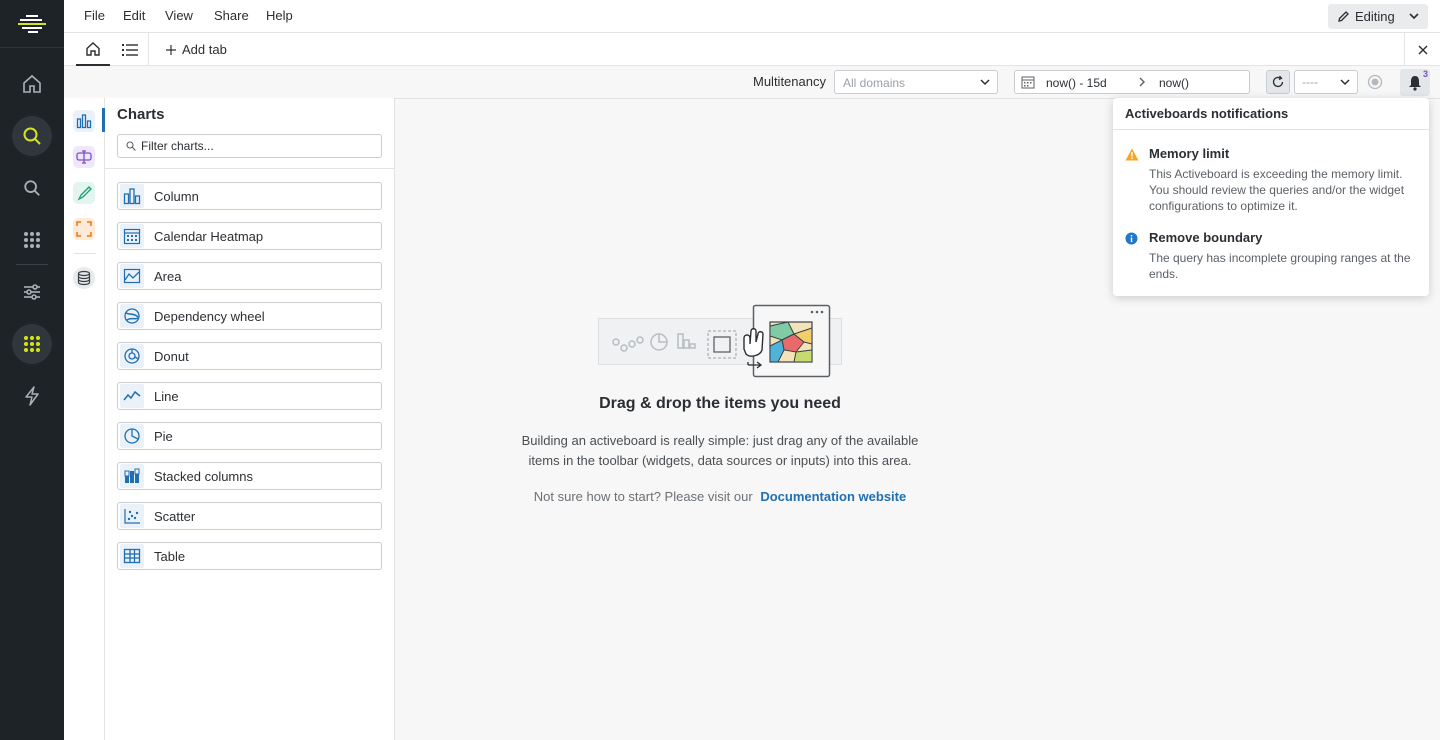  What do you see at coordinates (175, 516) in the screenshot?
I see `chart-item-label: Scatter` at bounding box center [175, 516].